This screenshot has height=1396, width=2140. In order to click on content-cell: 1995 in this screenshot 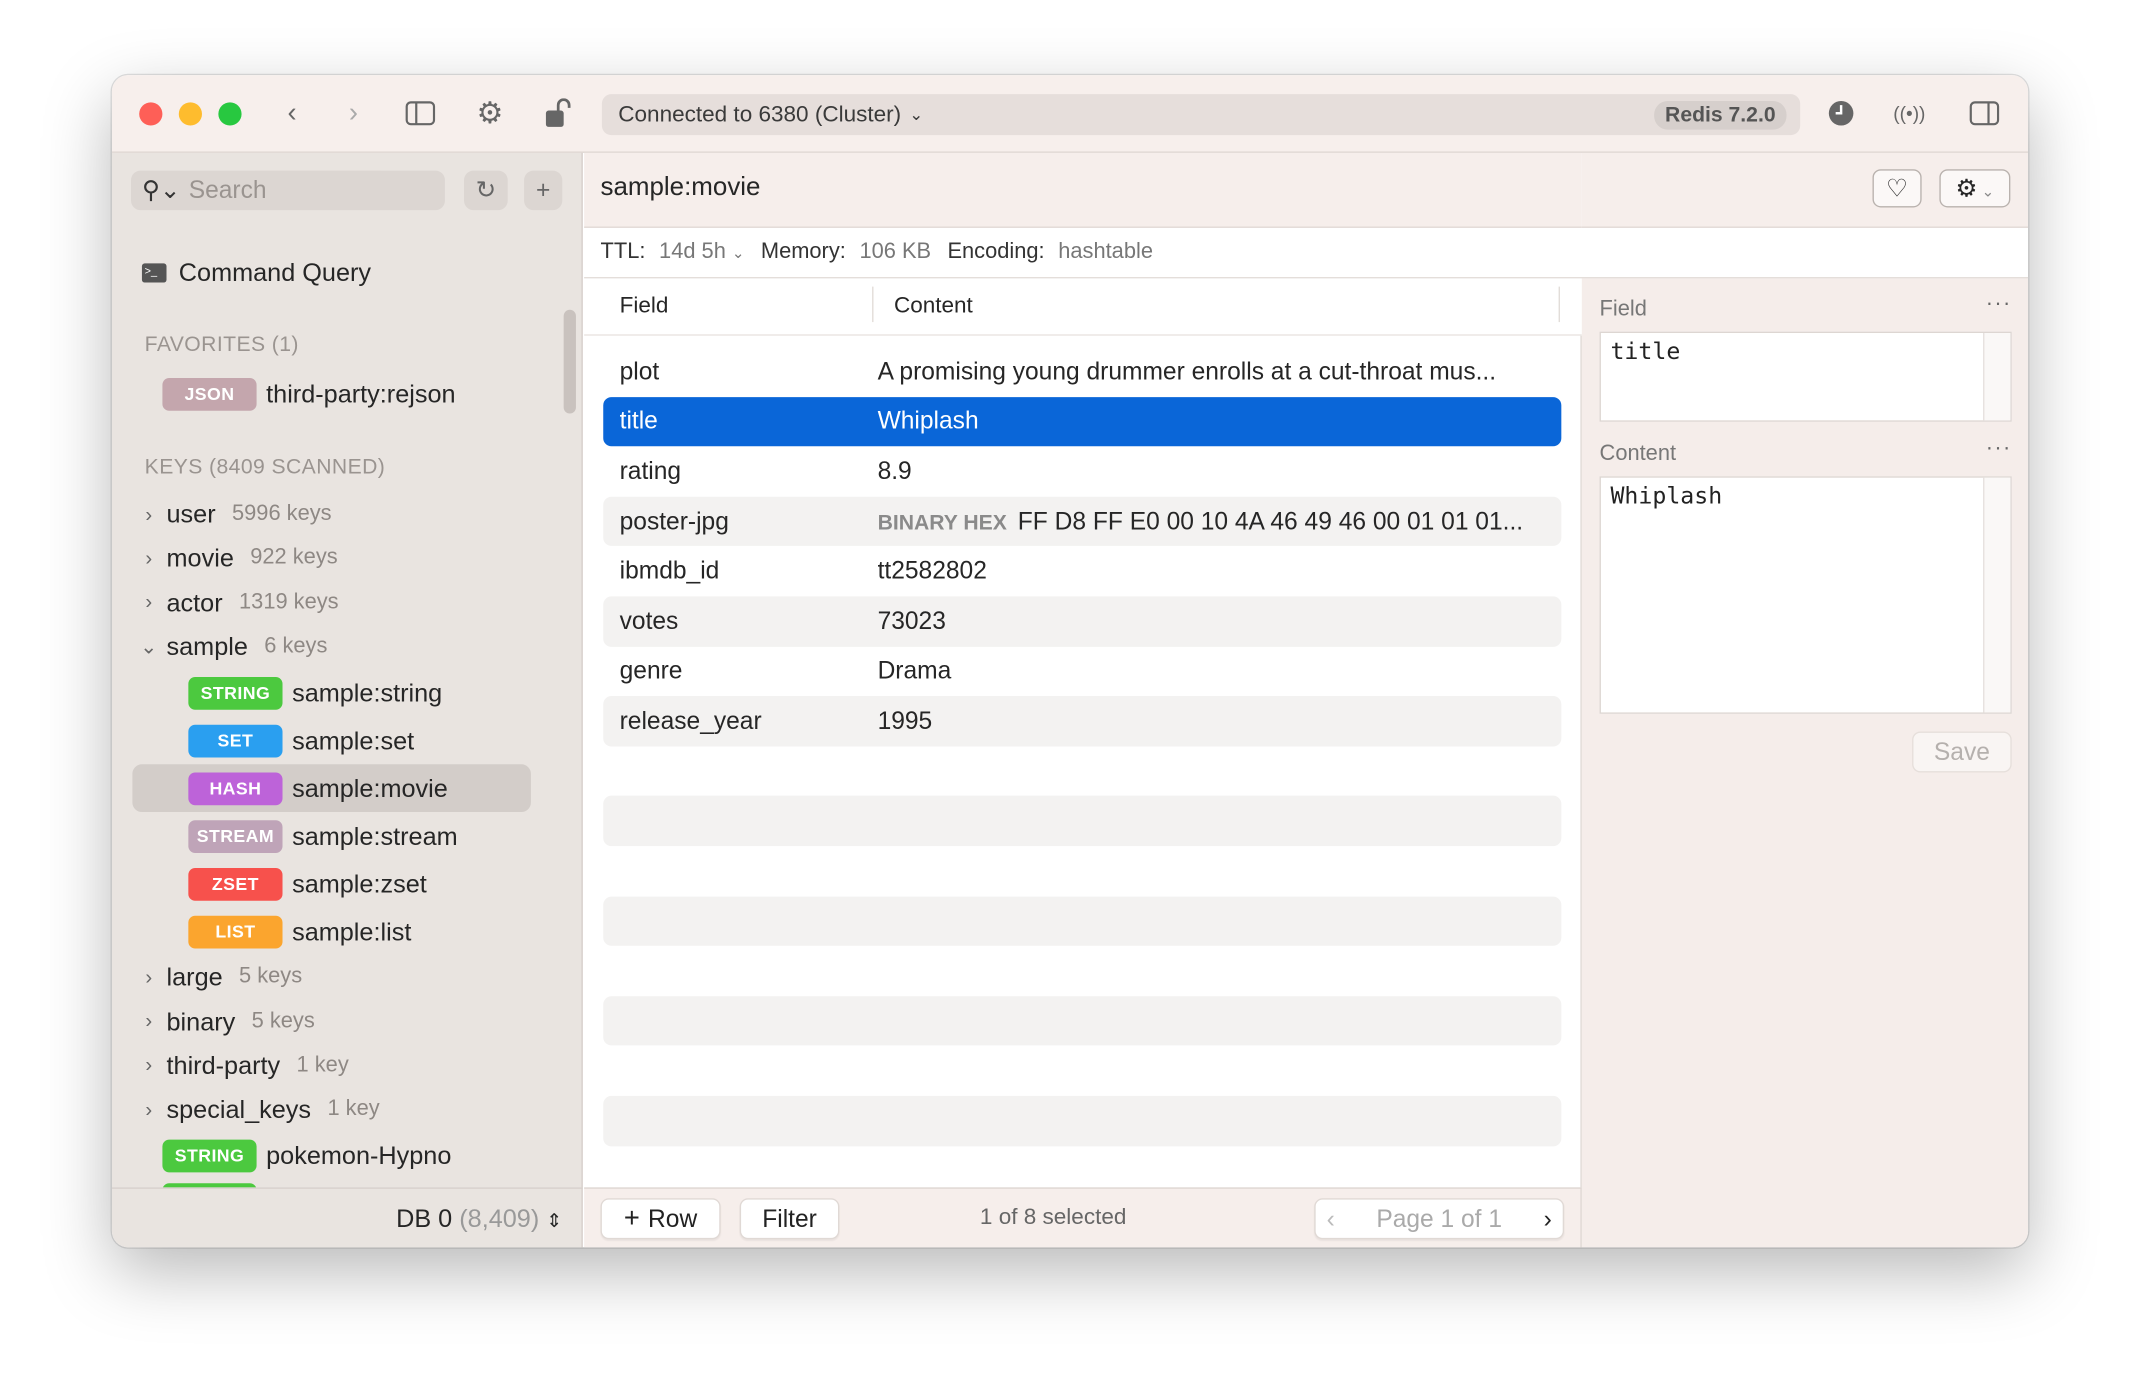, I will do `click(1209, 721)`.